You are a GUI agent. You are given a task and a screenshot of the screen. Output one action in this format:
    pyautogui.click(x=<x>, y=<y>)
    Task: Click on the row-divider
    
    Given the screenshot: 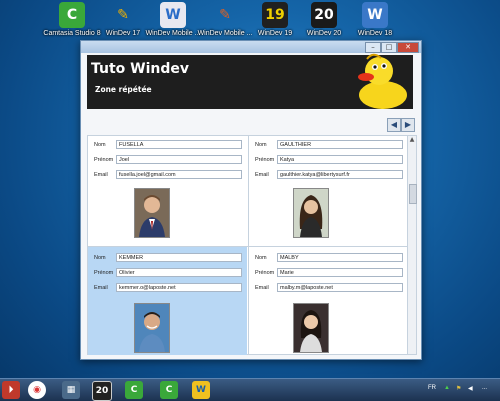 What is the action you would take?
    pyautogui.click(x=248, y=246)
    